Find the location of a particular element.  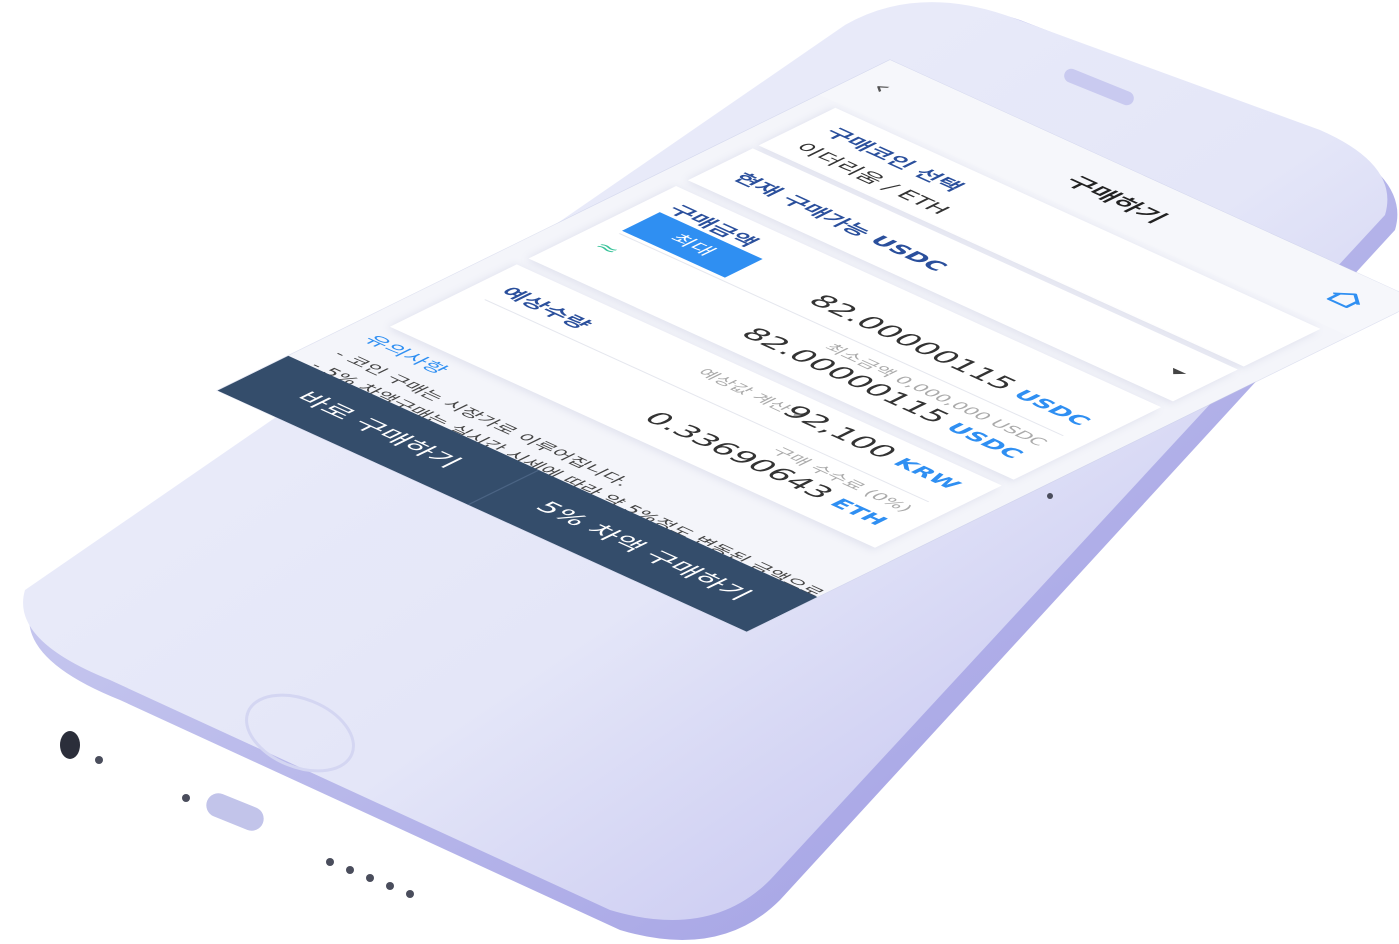

approx-icon: ≈ is located at coordinates (607, 248).